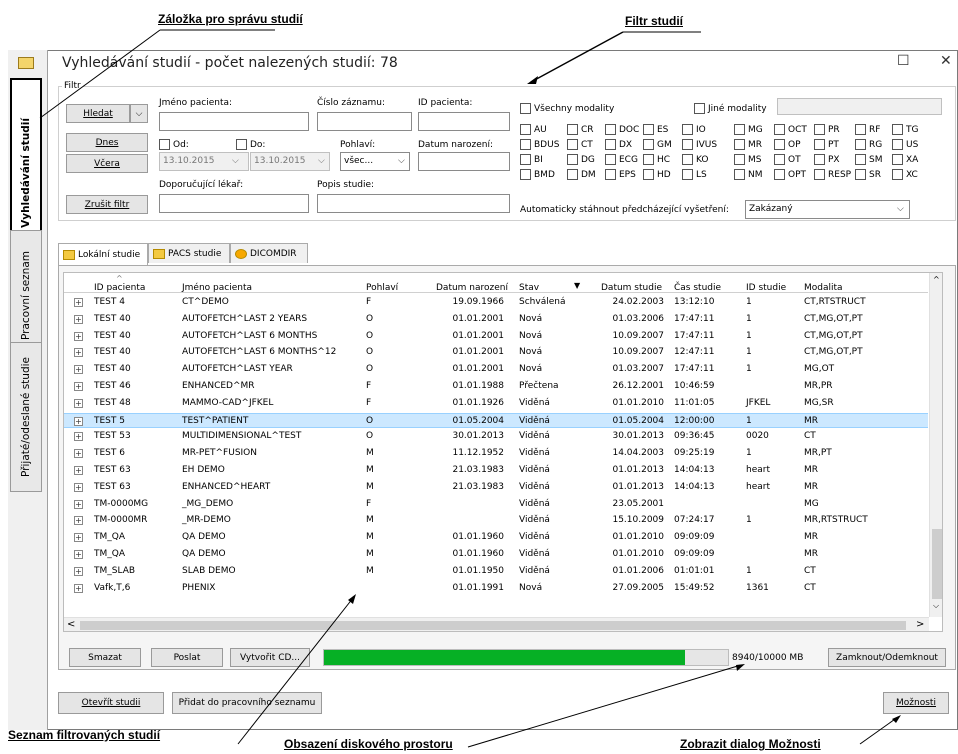  What do you see at coordinates (250, 144) in the screenshot?
I see `to-checkbox: Do:` at bounding box center [250, 144].